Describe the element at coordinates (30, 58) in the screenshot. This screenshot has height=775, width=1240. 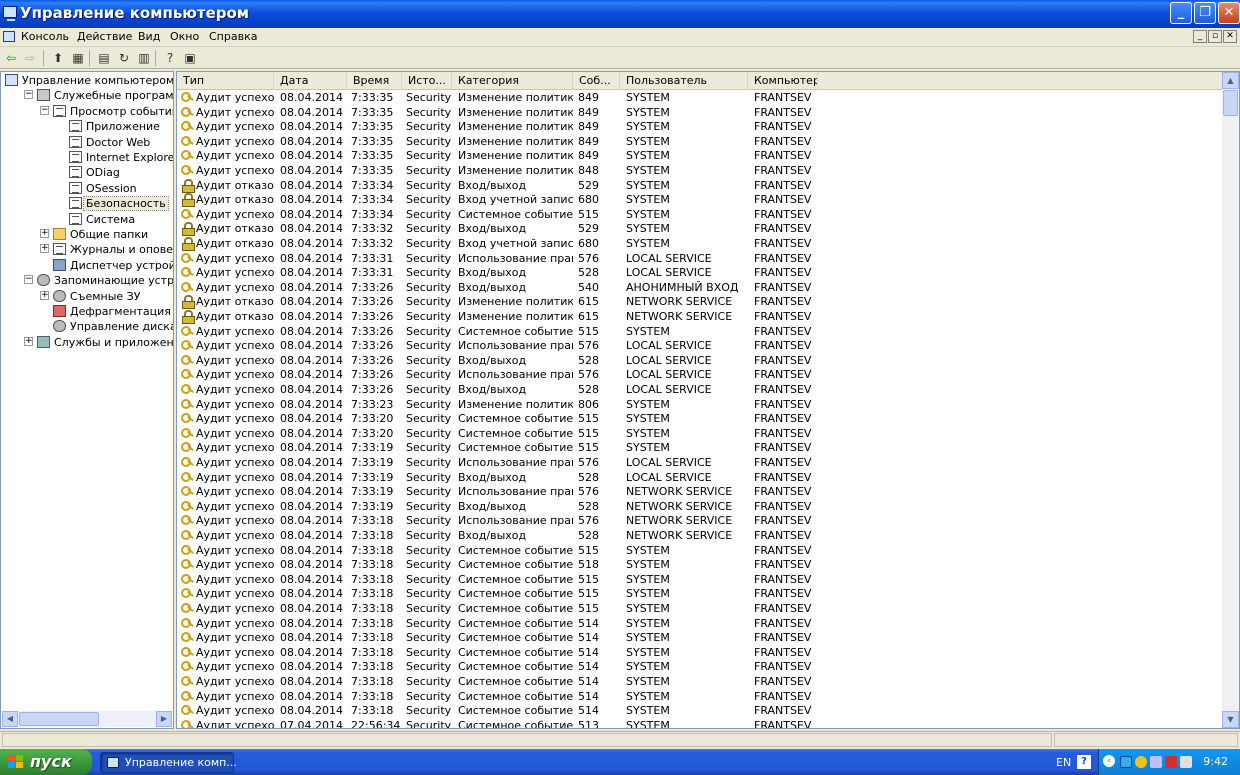
I see `forward-icon: ⇨` at that location.